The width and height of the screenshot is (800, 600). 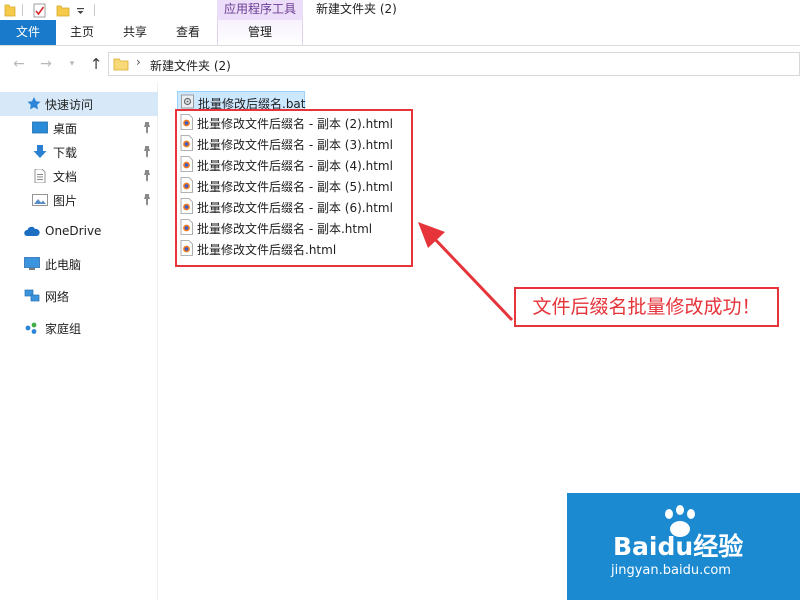 What do you see at coordinates (294, 188) in the screenshot?
I see `annotation-highlight-box` at bounding box center [294, 188].